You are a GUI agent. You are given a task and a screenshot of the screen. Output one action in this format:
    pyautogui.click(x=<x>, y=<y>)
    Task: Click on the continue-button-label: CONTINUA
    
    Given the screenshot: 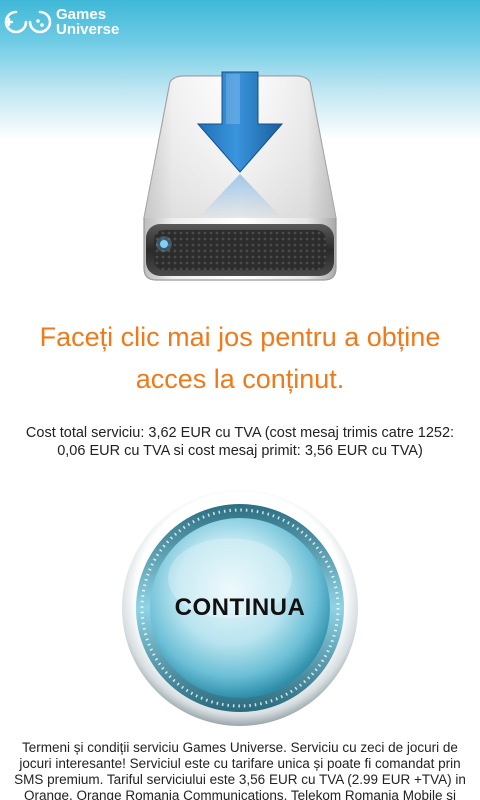 What is the action you would take?
    pyautogui.click(x=240, y=607)
    